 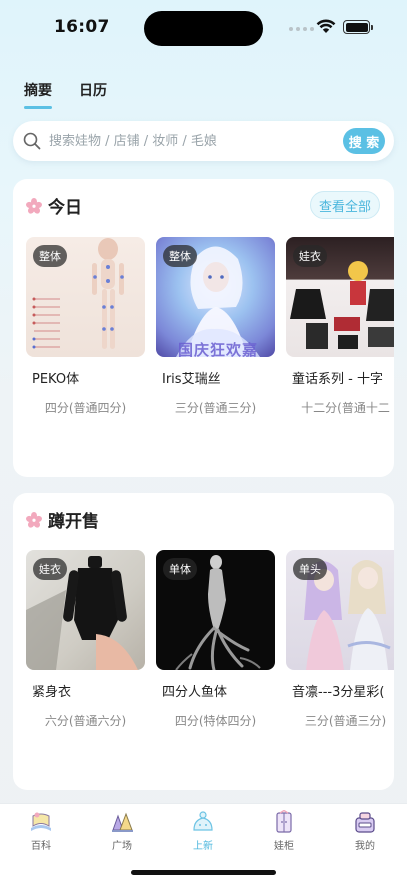 I want to click on search-bar: 搜 索, so click(x=203, y=141).